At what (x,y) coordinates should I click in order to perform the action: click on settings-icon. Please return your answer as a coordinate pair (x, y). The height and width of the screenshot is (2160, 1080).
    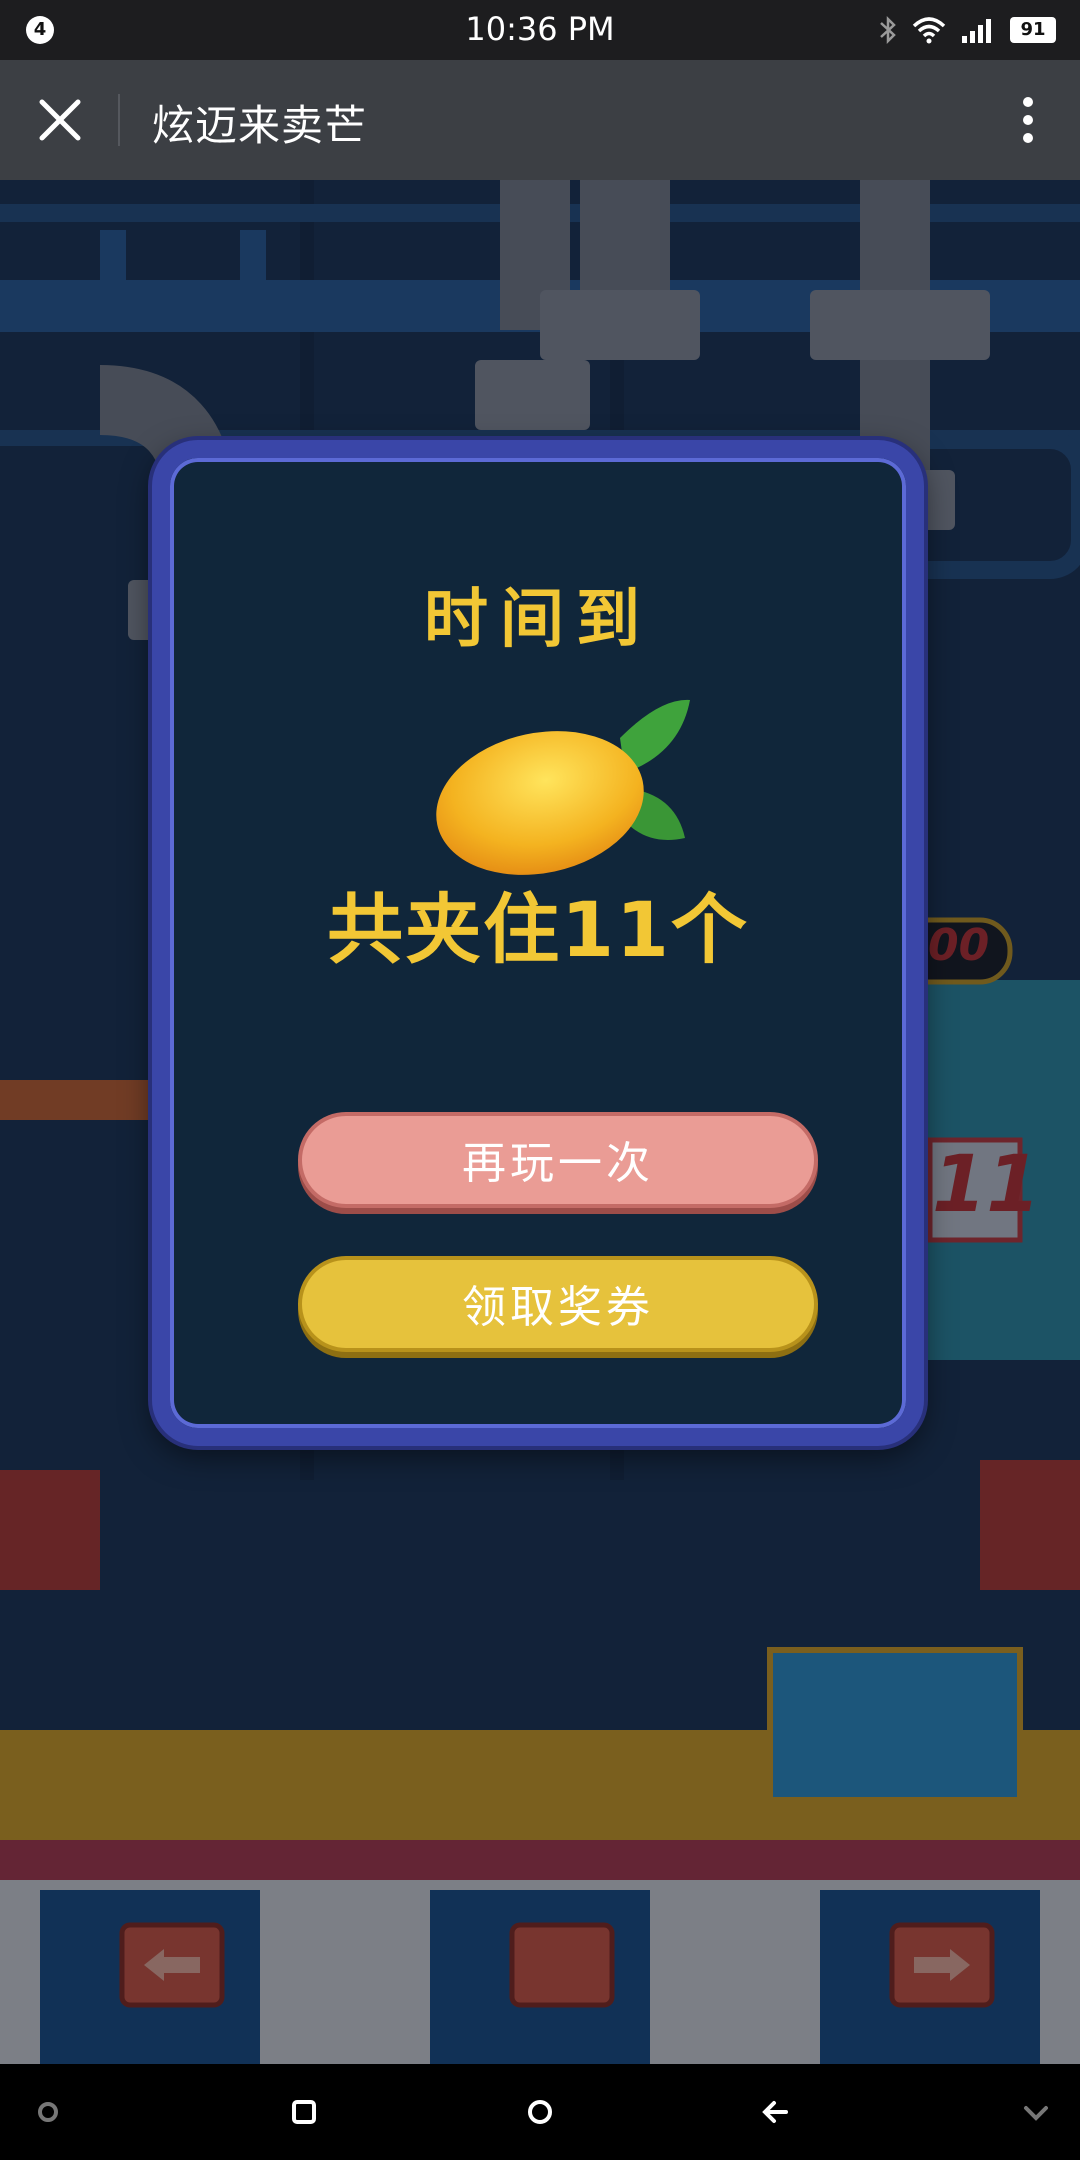
    Looking at the image, I should click on (48, 2112).